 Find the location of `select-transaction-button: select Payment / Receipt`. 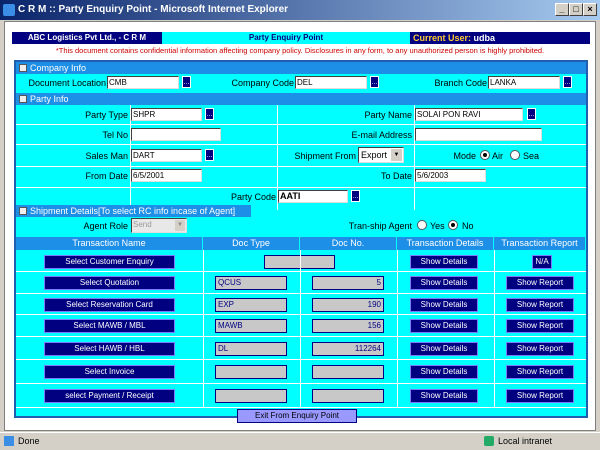

select-transaction-button: select Payment / Receipt is located at coordinates (109, 396).